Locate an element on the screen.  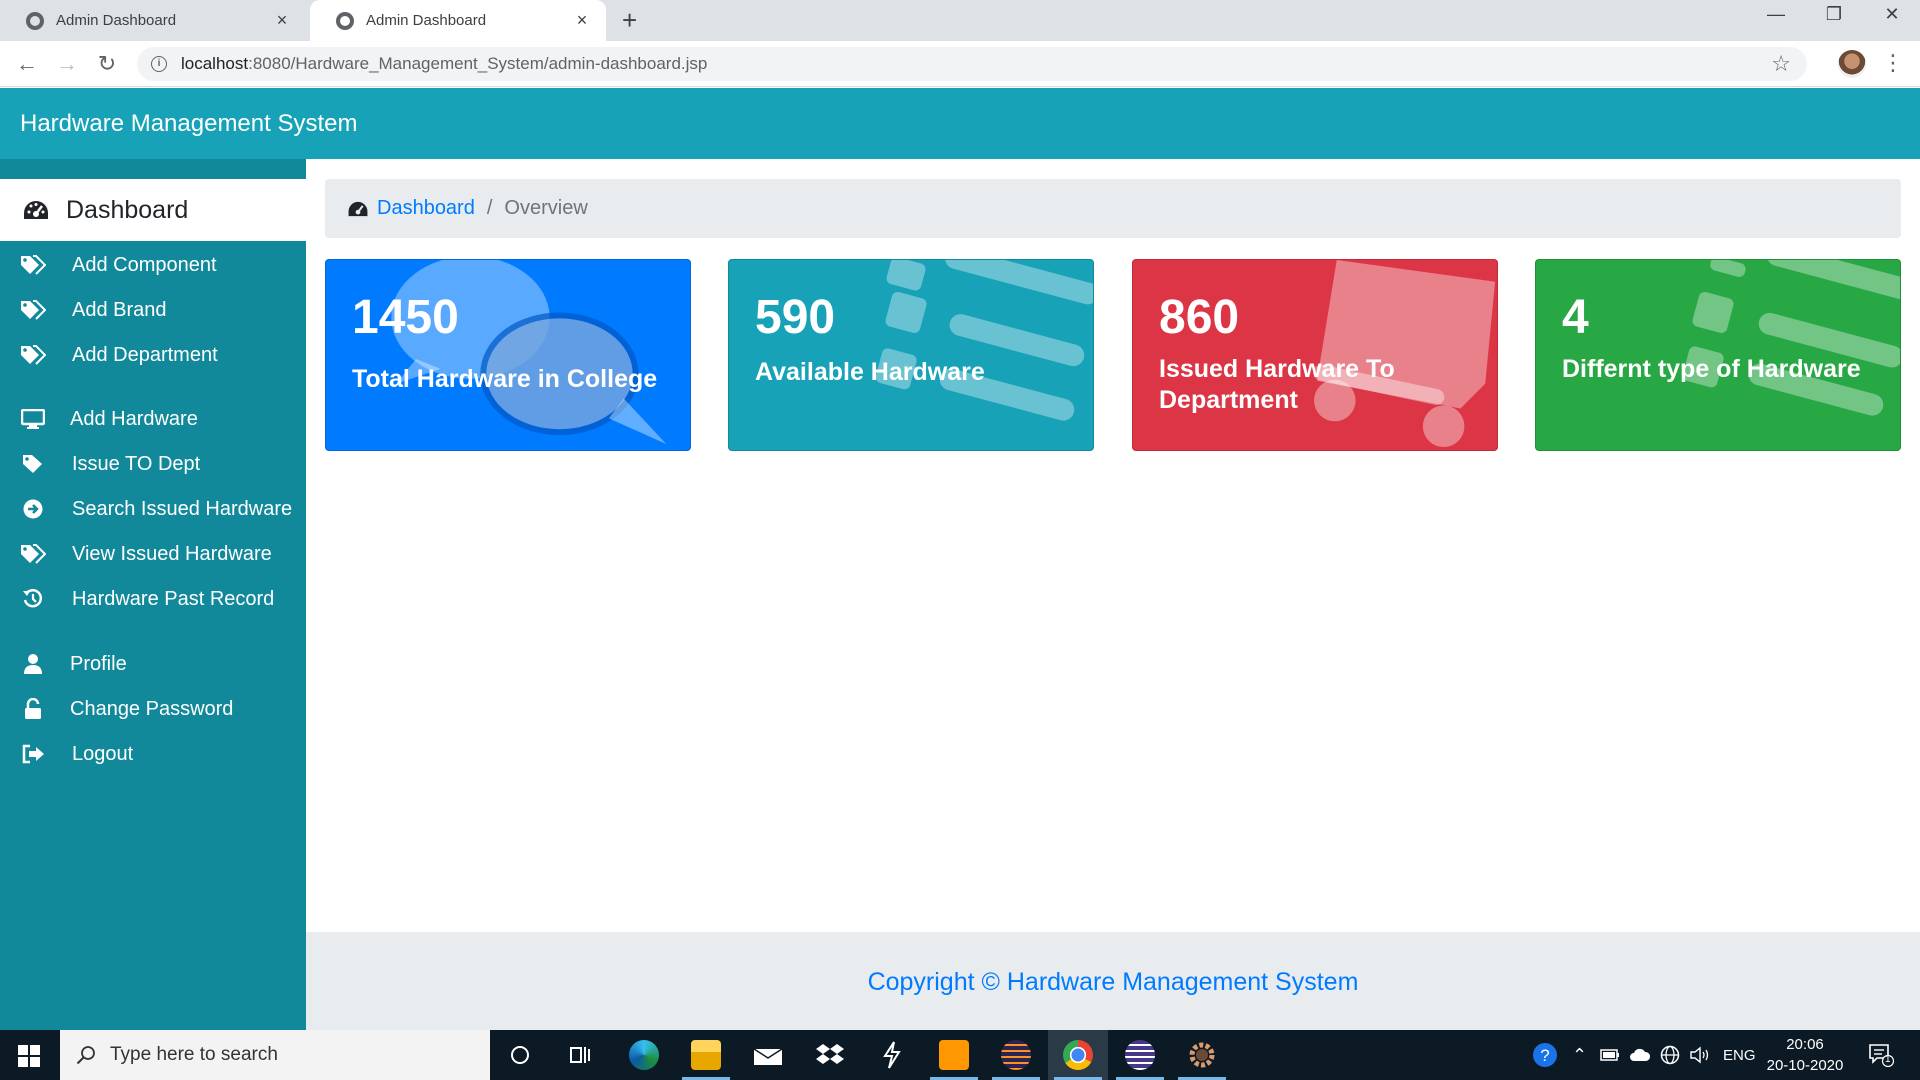
chevron-up-icon: ⌃ is located at coordinates (1579, 1055).